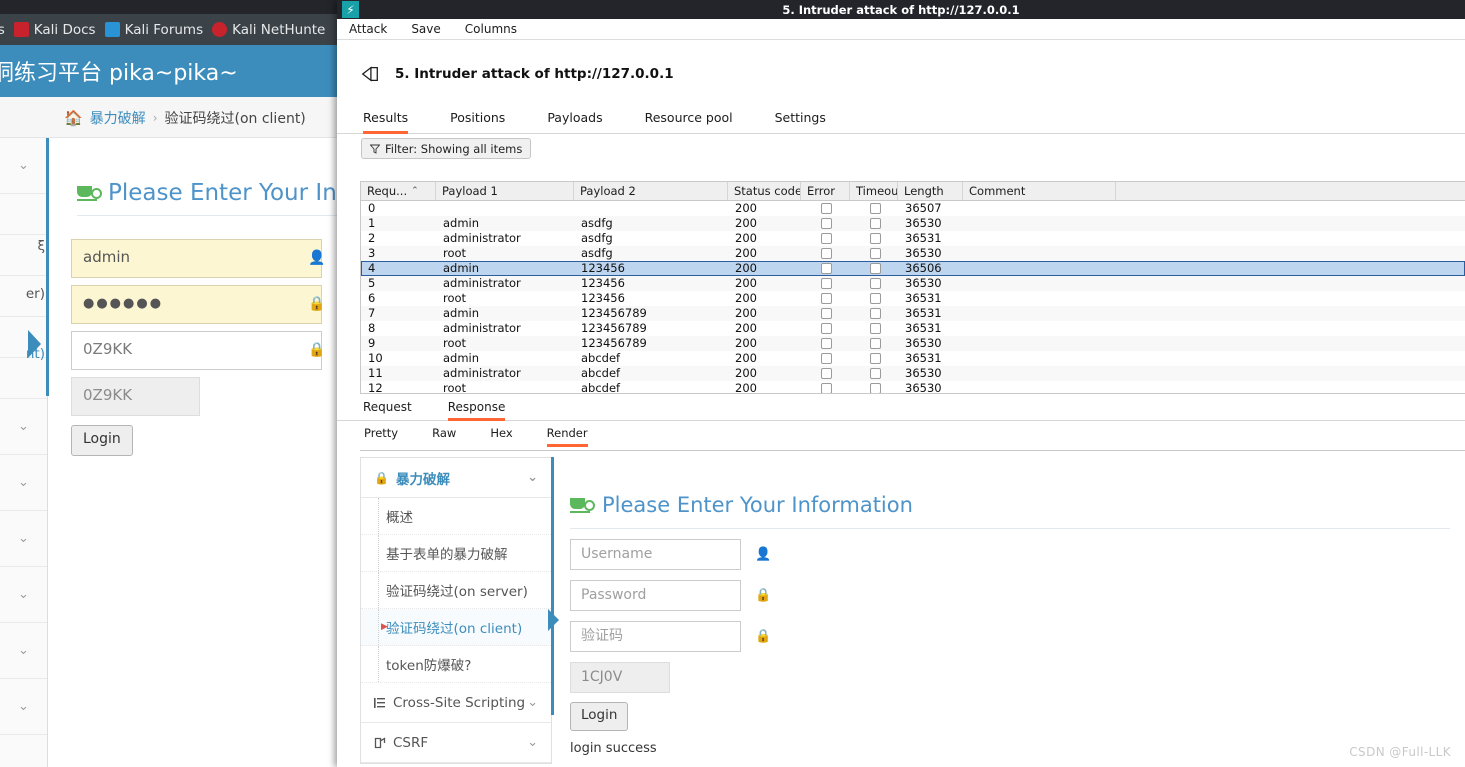 This screenshot has height=767, width=1465. What do you see at coordinates (1039, 191) in the screenshot?
I see `column-header-comment: Comment` at bounding box center [1039, 191].